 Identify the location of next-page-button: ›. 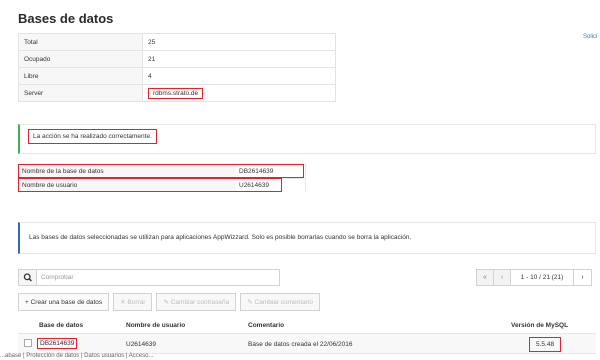
(582, 277).